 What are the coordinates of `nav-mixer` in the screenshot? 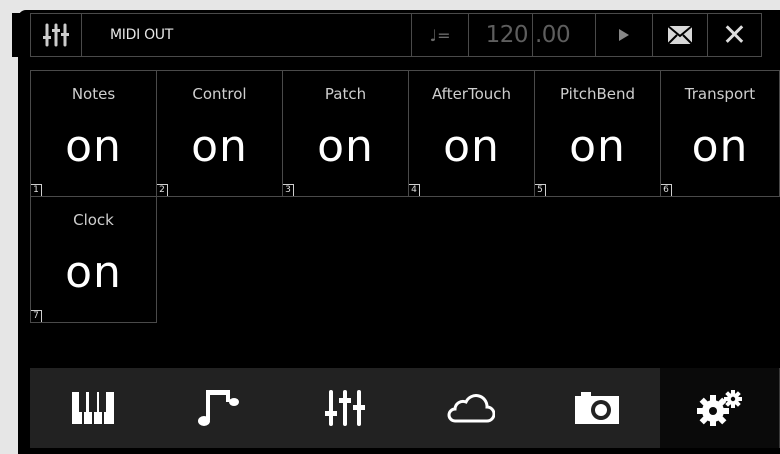 It's located at (345, 408).